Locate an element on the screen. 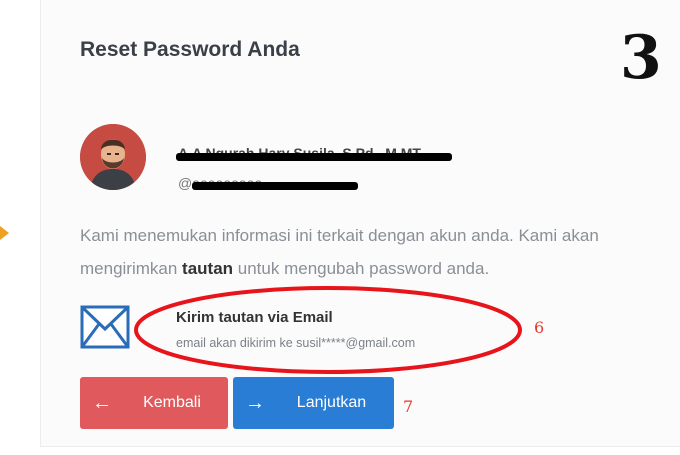  description-part2: untuk mengubah password anda. is located at coordinates (361, 268).